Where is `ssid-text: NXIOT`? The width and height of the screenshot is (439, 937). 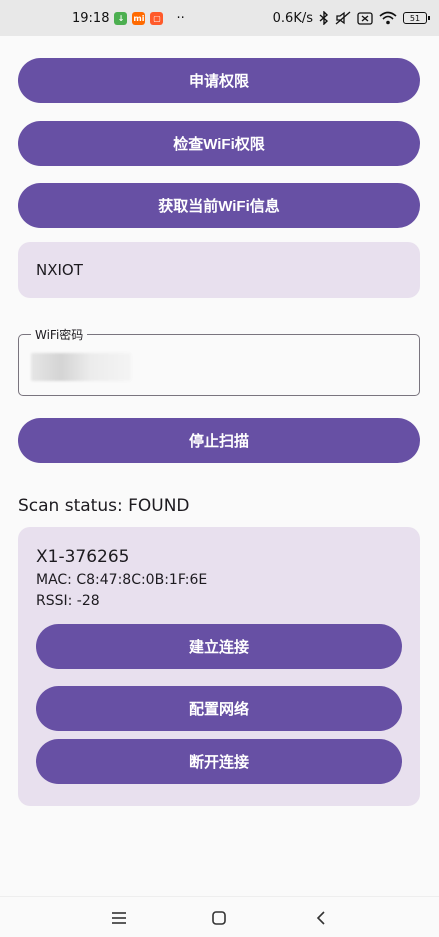
ssid-text: NXIOT is located at coordinates (59, 270).